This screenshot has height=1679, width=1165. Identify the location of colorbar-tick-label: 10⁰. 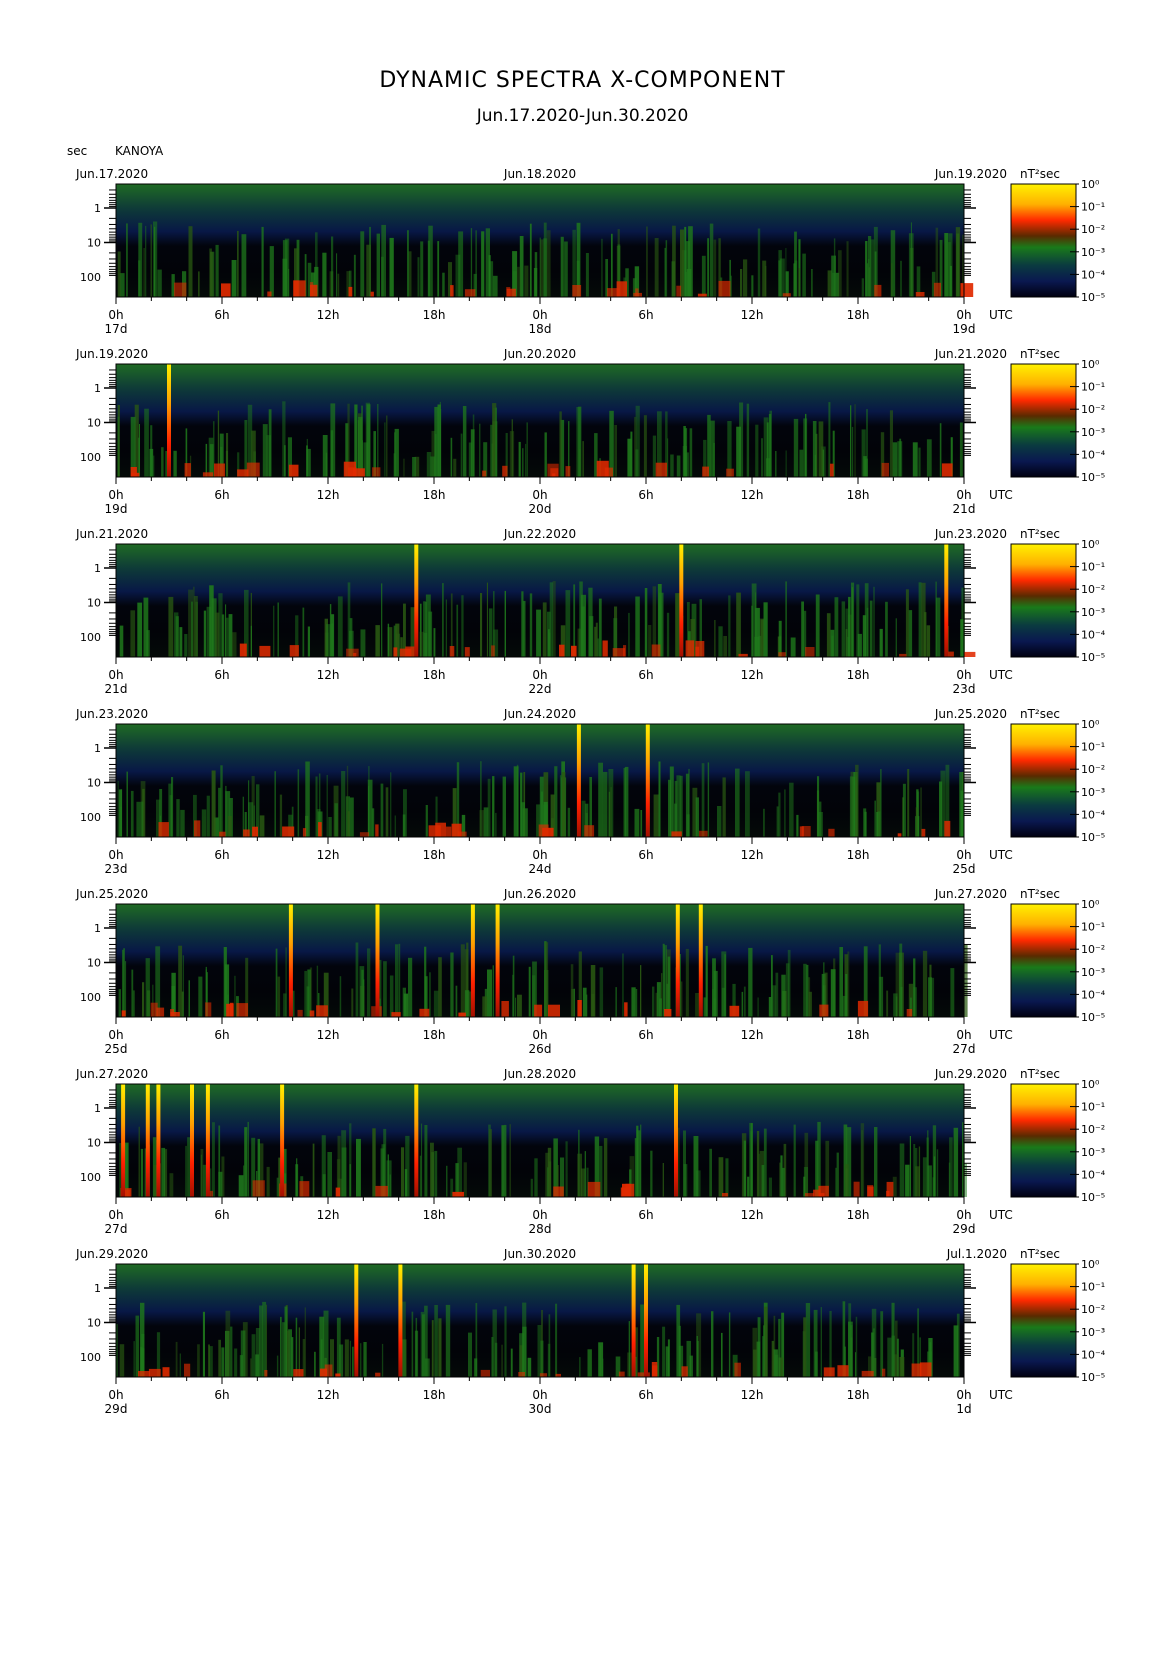
(1090, 364).